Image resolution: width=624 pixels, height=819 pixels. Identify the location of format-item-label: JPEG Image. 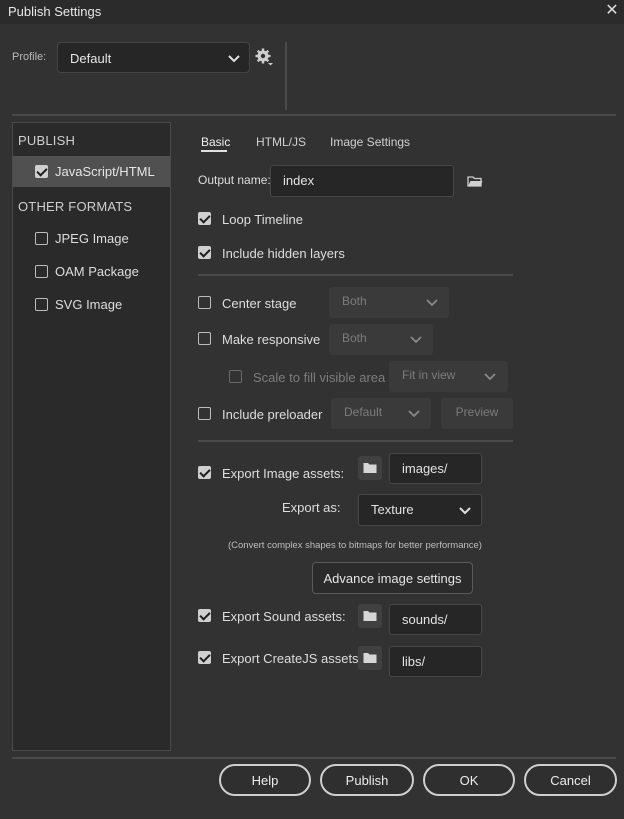
(92, 238).